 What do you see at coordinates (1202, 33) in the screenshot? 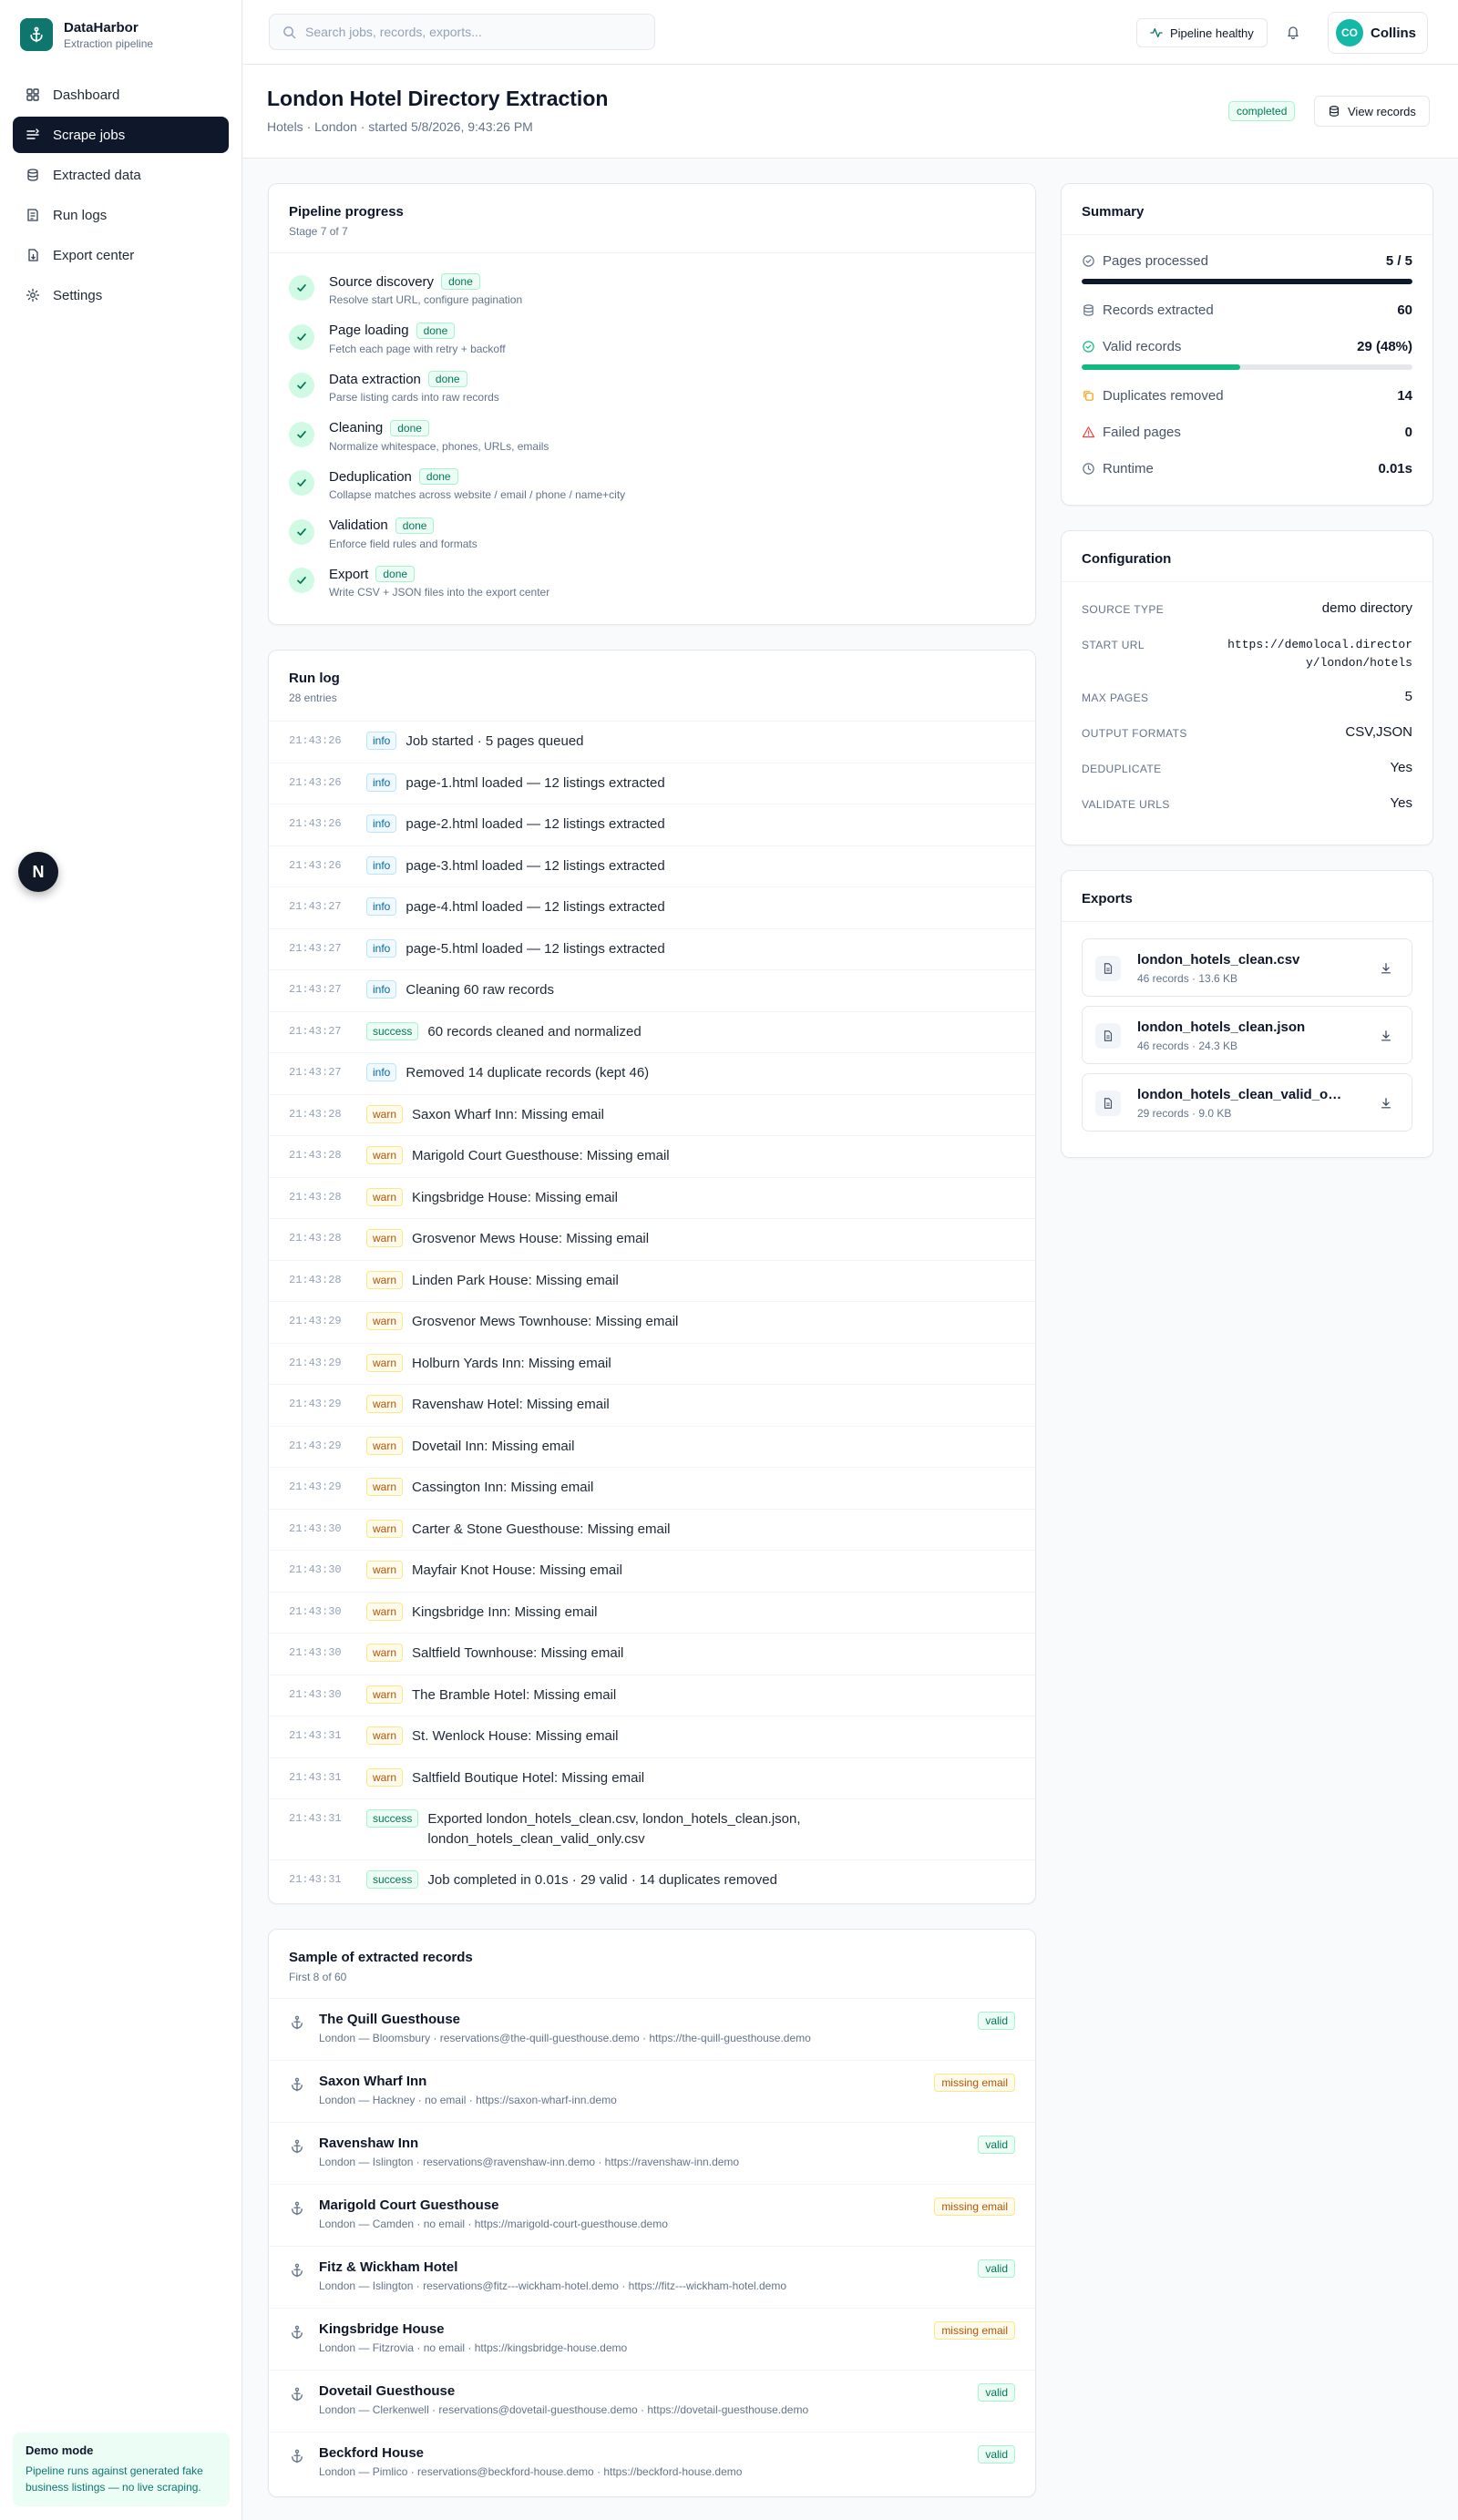
I see `pipeline-health-badge: Pipeline healthy` at bounding box center [1202, 33].